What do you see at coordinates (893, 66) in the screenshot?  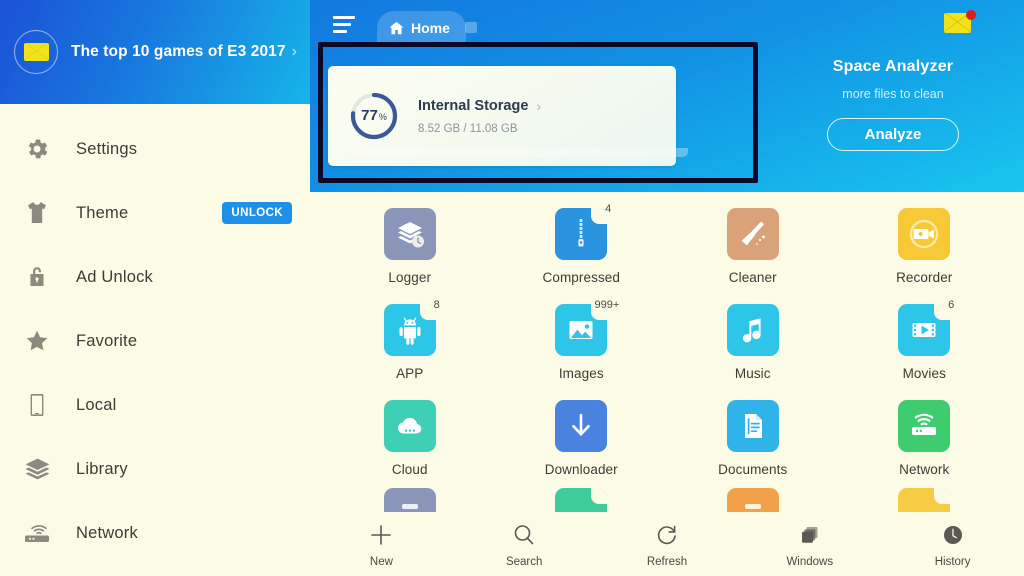 I see `space-analyzer-title: Space Analyzer` at bounding box center [893, 66].